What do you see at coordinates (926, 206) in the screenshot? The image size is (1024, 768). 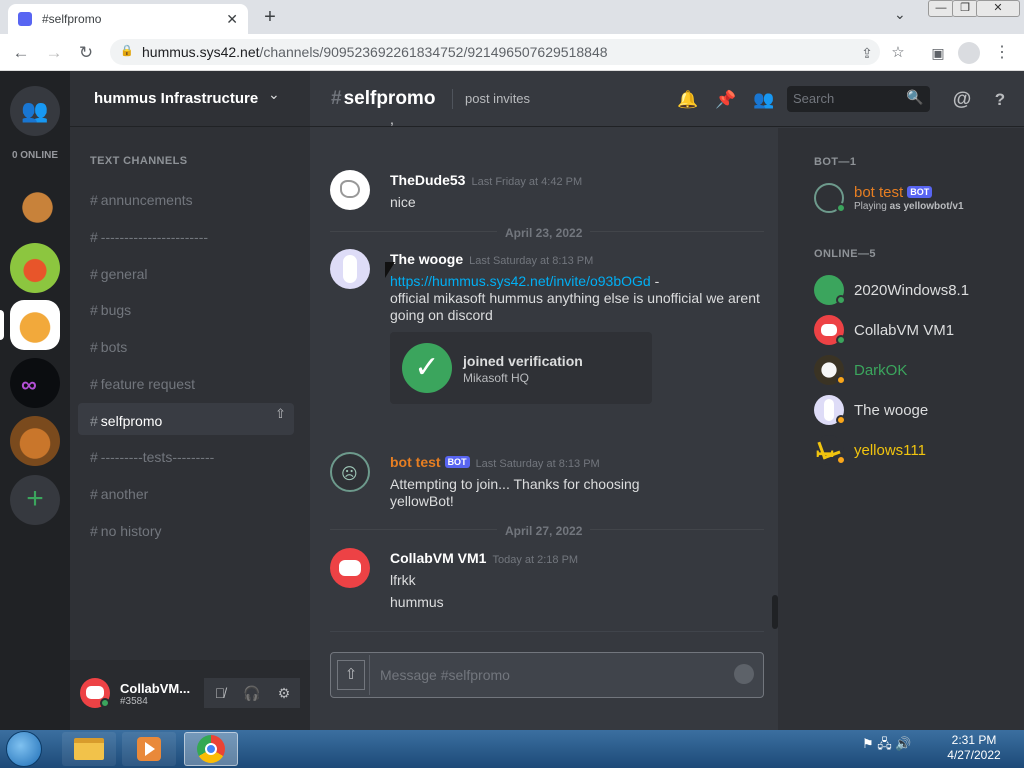 I see `activity-name: as yellowbot/v1` at bounding box center [926, 206].